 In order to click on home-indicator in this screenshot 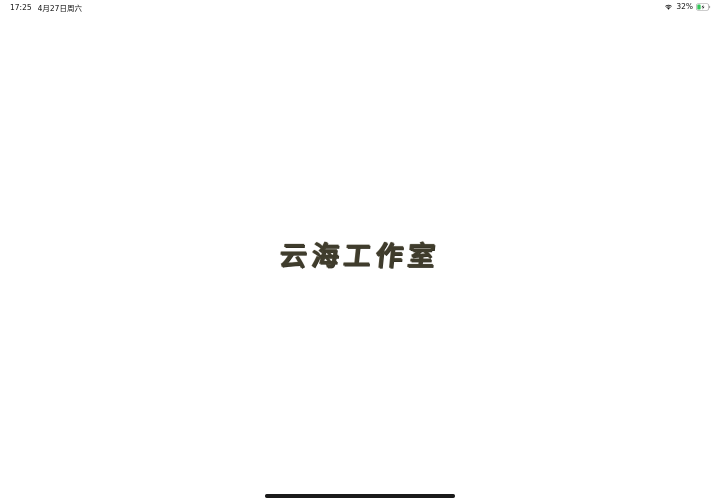, I will do `click(360, 496)`.